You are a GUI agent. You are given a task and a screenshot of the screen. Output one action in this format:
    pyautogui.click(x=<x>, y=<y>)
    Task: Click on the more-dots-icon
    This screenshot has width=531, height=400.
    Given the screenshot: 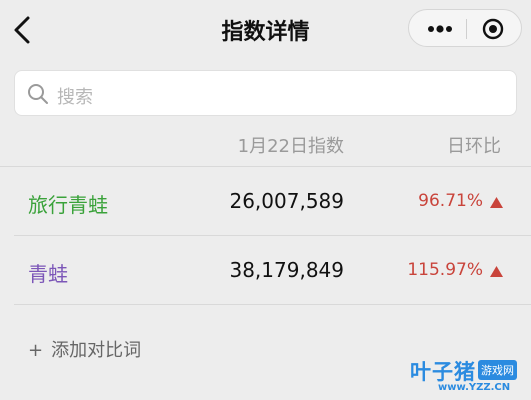 What is the action you would take?
    pyautogui.click(x=440, y=29)
    